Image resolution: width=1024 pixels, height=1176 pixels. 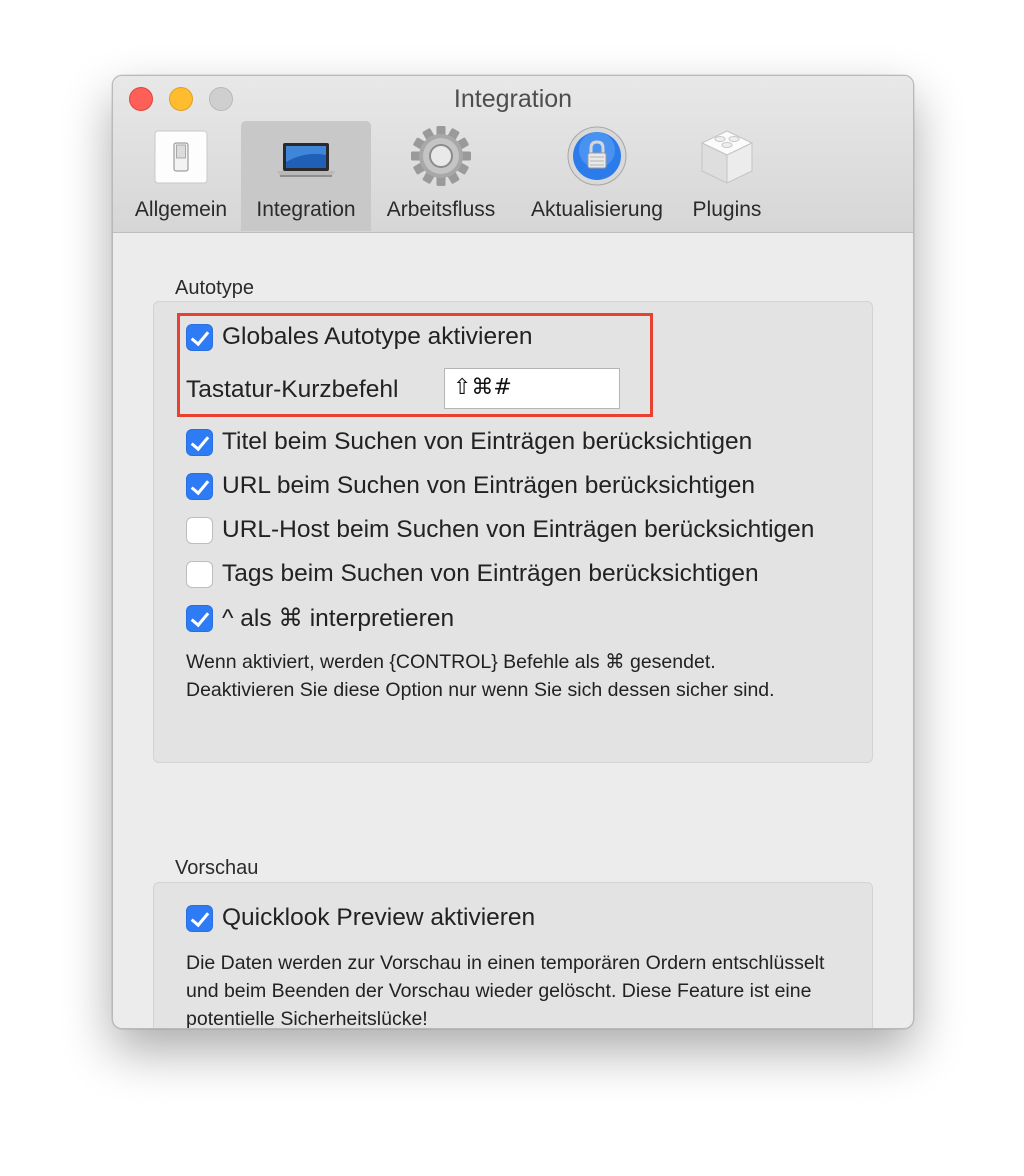 I want to click on tab-label: Arbeitsfluss, so click(x=441, y=209).